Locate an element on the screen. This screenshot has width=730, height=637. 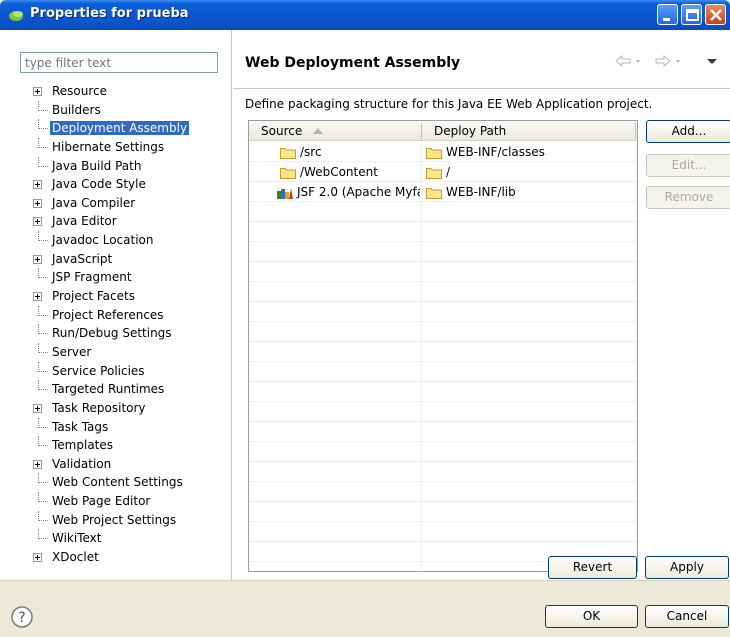
tree-item: Java Editor is located at coordinates (130, 221).